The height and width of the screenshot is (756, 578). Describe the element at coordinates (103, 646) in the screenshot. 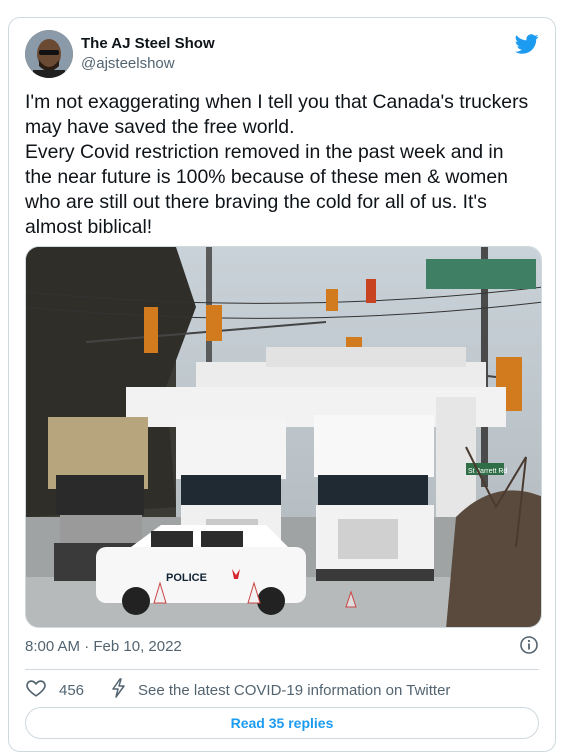

I see `tweet-timestamp: 8:00 AM · Feb 10, 2022` at that location.